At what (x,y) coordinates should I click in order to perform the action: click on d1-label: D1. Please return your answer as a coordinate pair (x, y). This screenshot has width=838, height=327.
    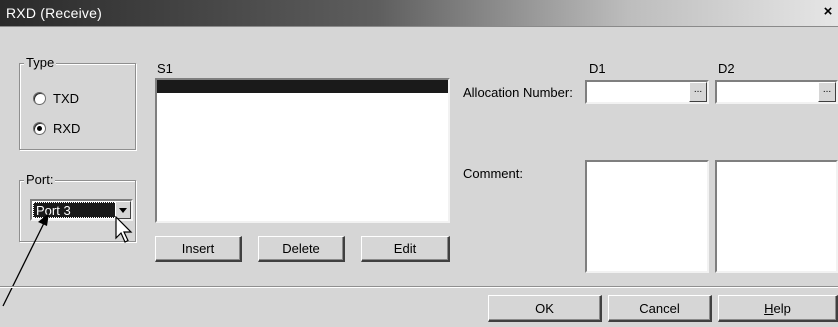
    Looking at the image, I should click on (597, 68).